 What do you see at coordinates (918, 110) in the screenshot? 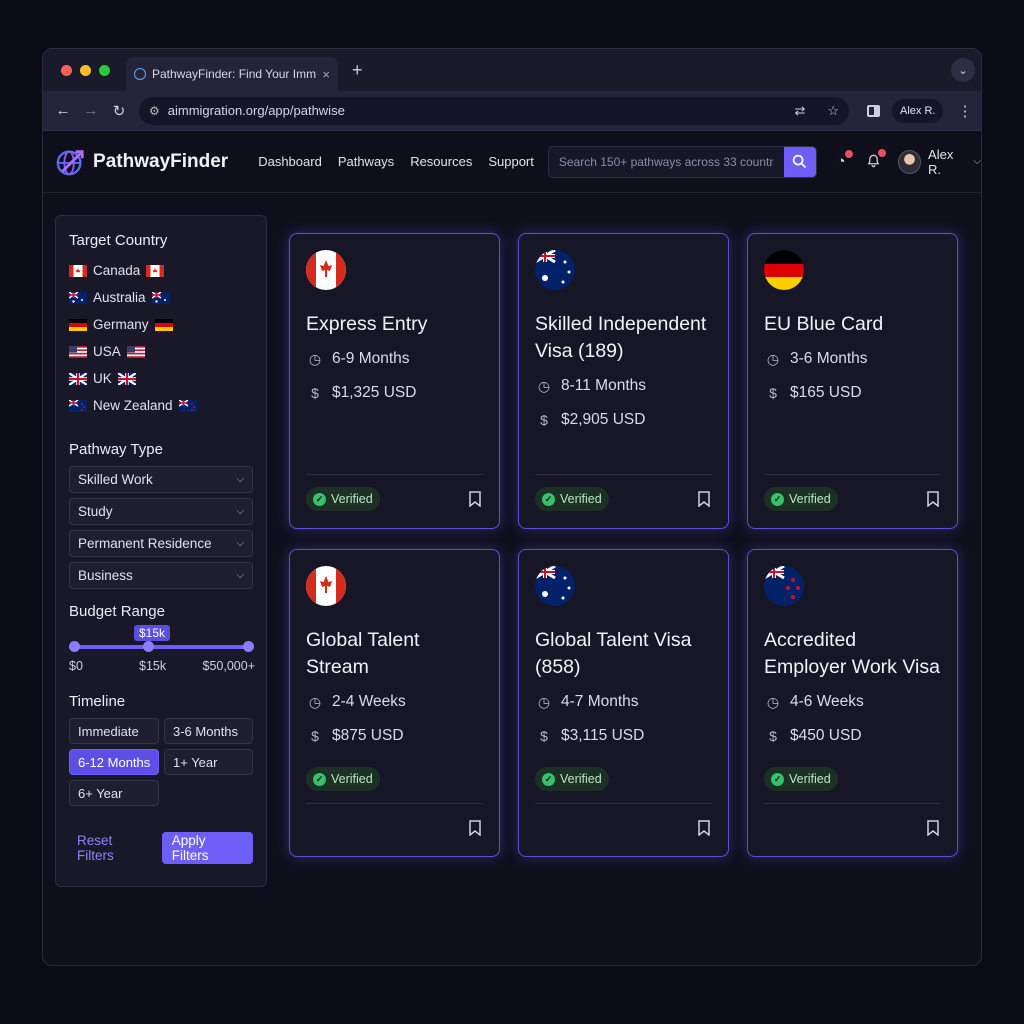
I see `profile-button: Alex R.` at bounding box center [918, 110].